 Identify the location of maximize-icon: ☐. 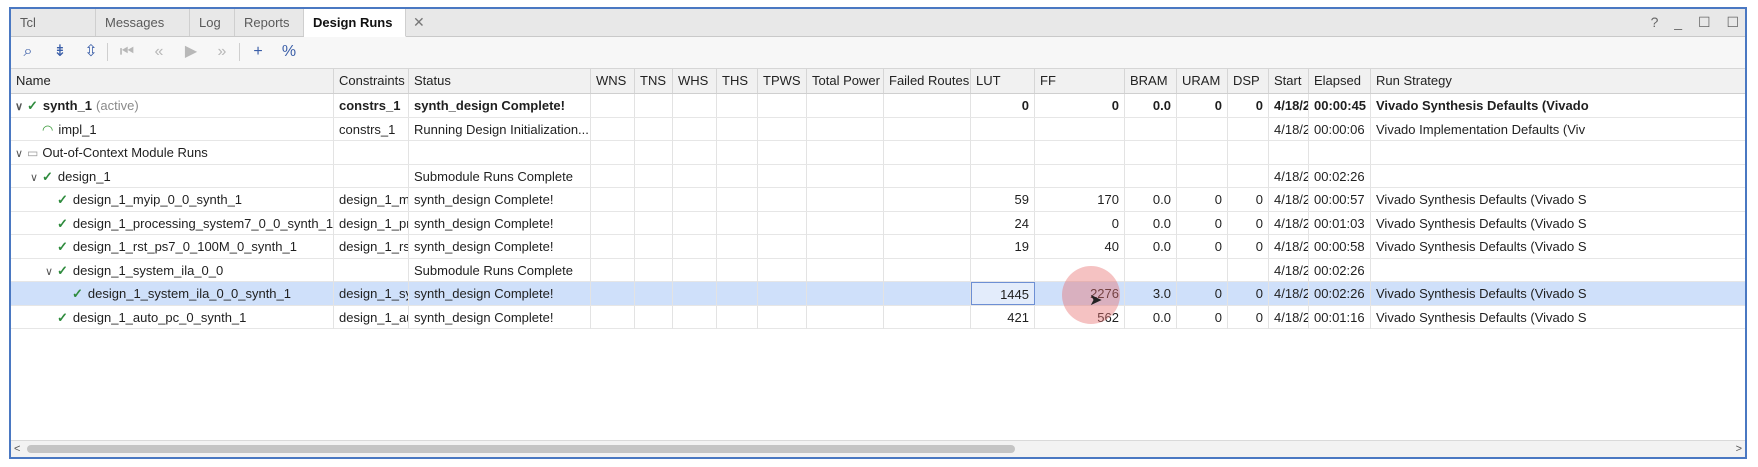
(1732, 22).